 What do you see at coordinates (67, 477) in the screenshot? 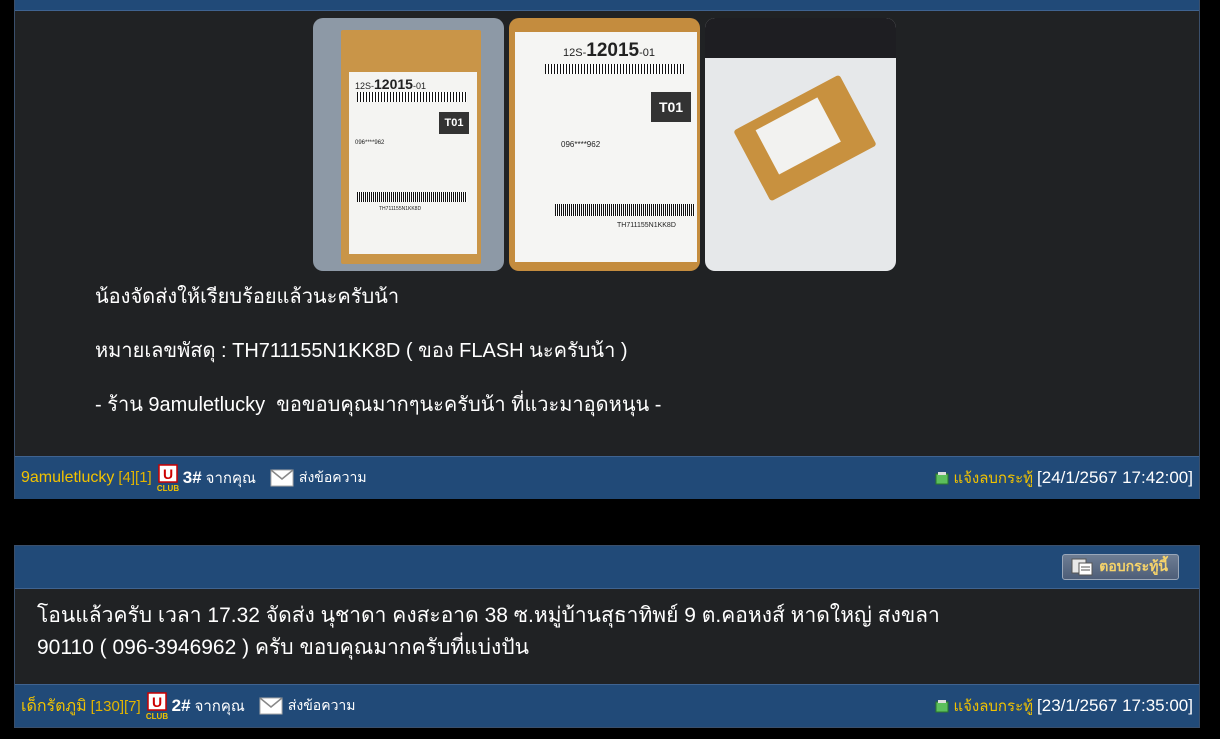
I see `username: 9amuletlucky` at bounding box center [67, 477].